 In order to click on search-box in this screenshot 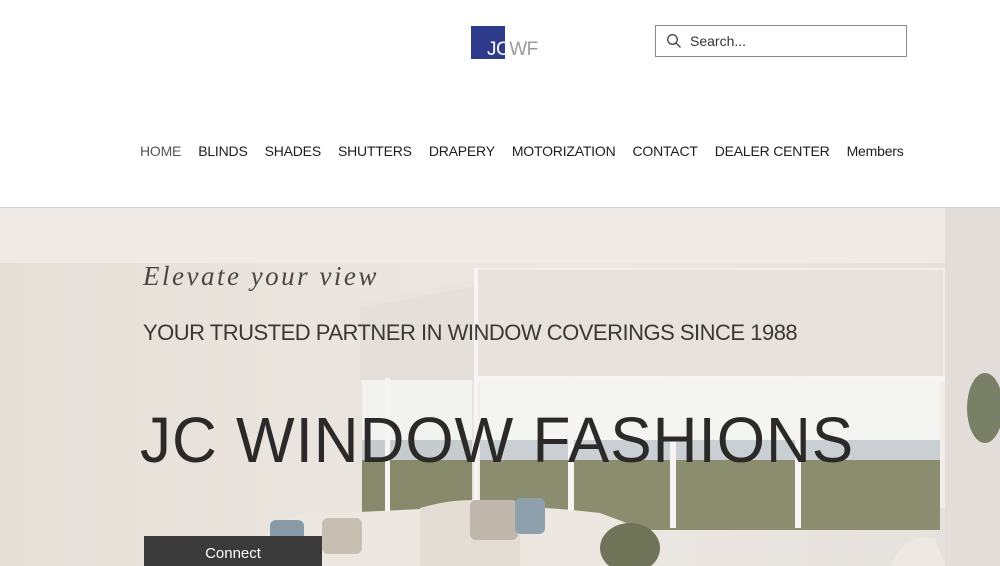, I will do `click(781, 41)`.